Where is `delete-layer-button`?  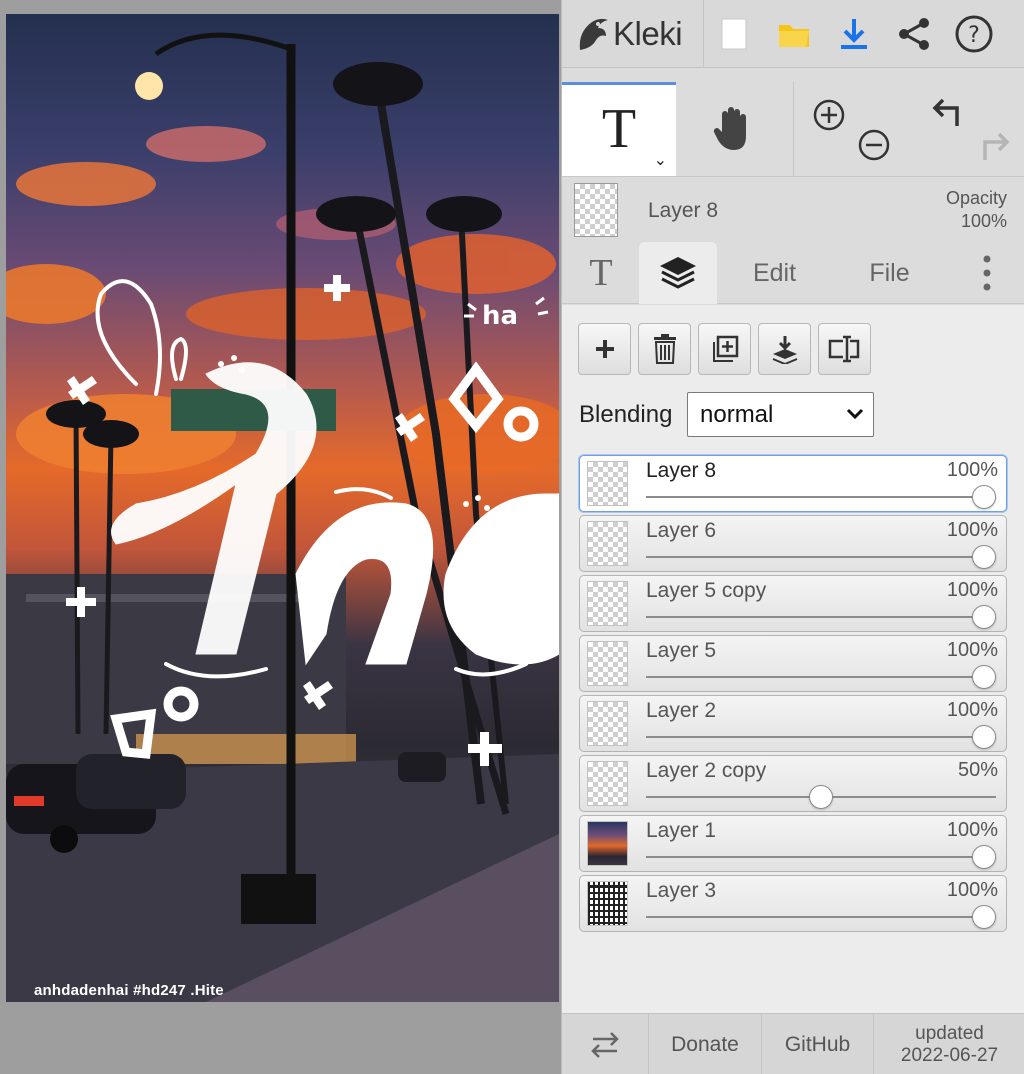 delete-layer-button is located at coordinates (664, 349).